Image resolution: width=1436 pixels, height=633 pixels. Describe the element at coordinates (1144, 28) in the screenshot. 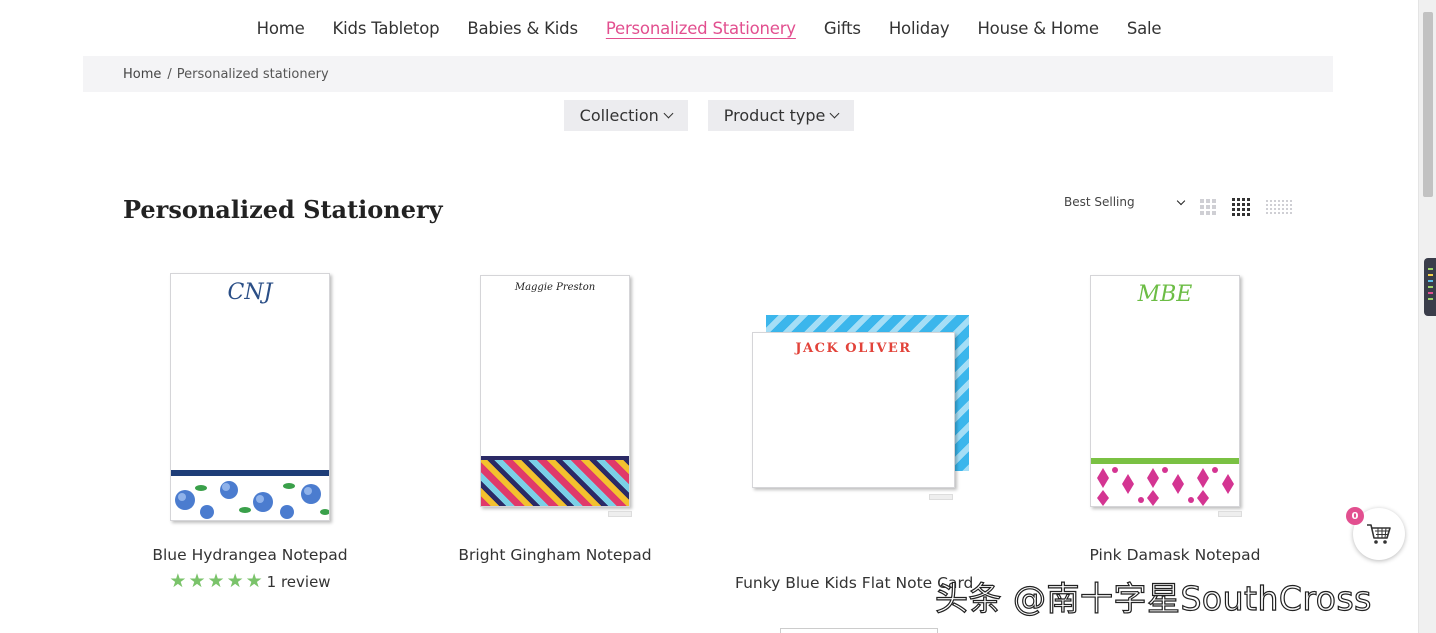

I see `nav-item-sale: Sale` at that location.